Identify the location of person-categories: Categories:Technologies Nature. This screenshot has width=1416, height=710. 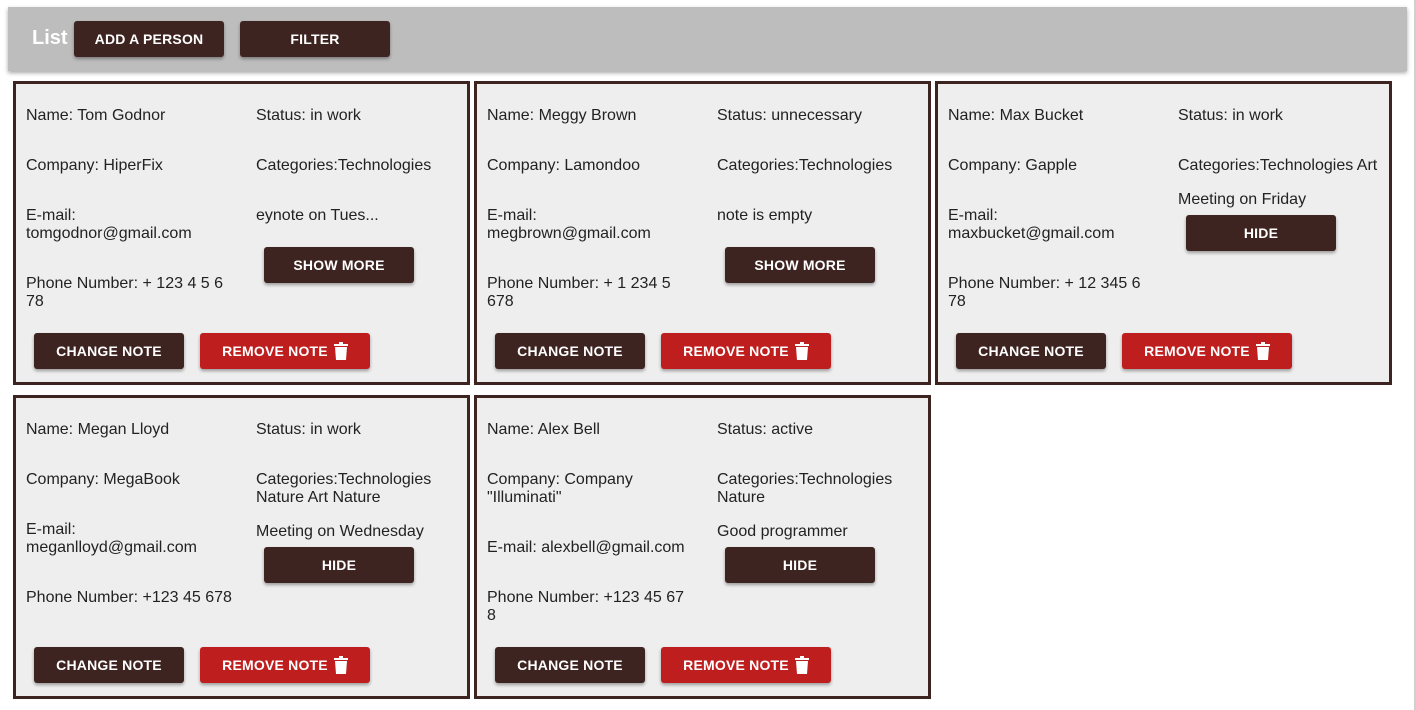
(805, 488).